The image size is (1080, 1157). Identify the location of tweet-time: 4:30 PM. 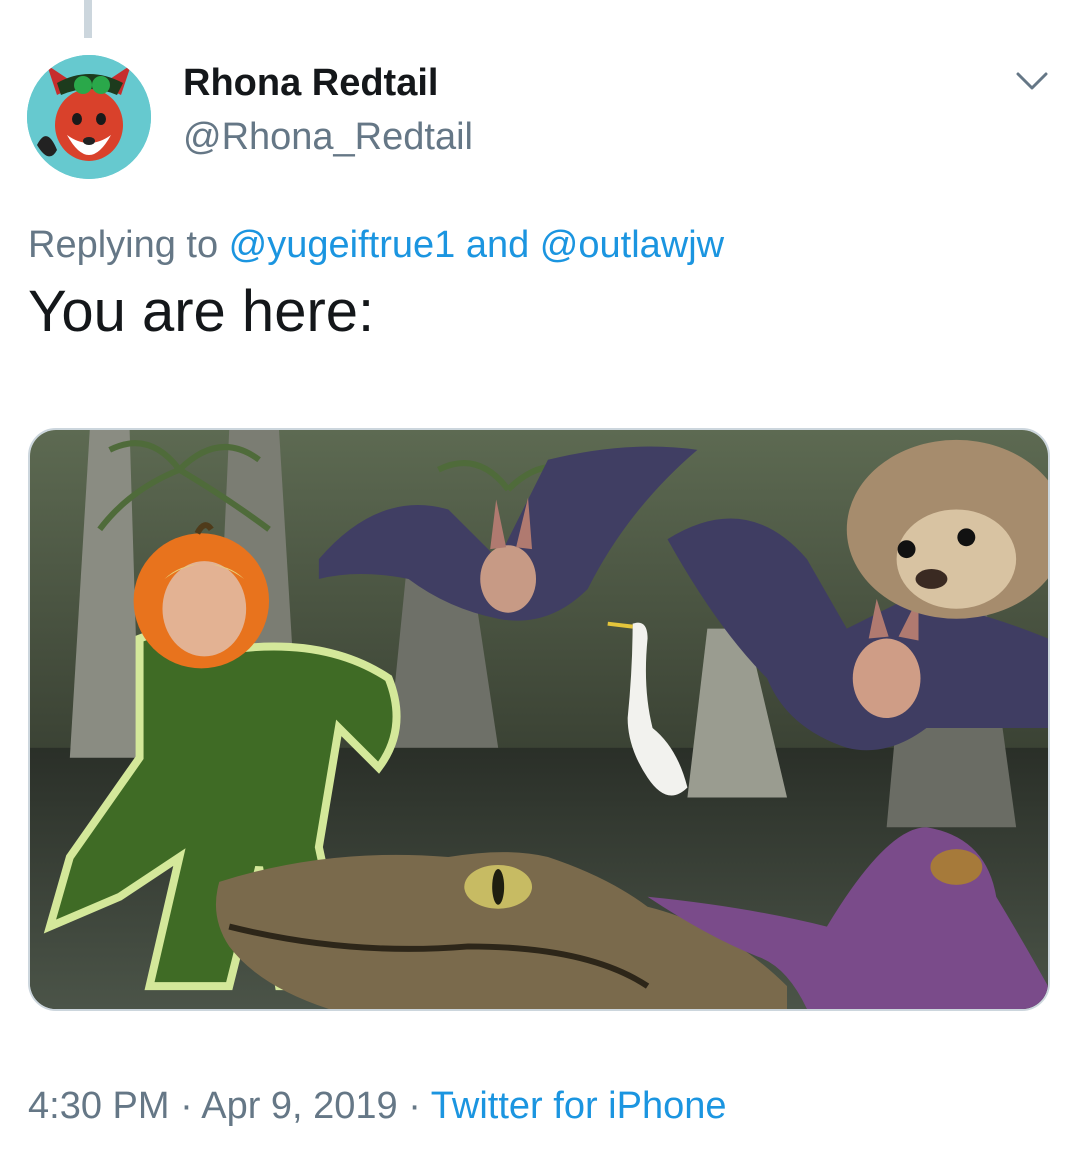
(99, 1106).